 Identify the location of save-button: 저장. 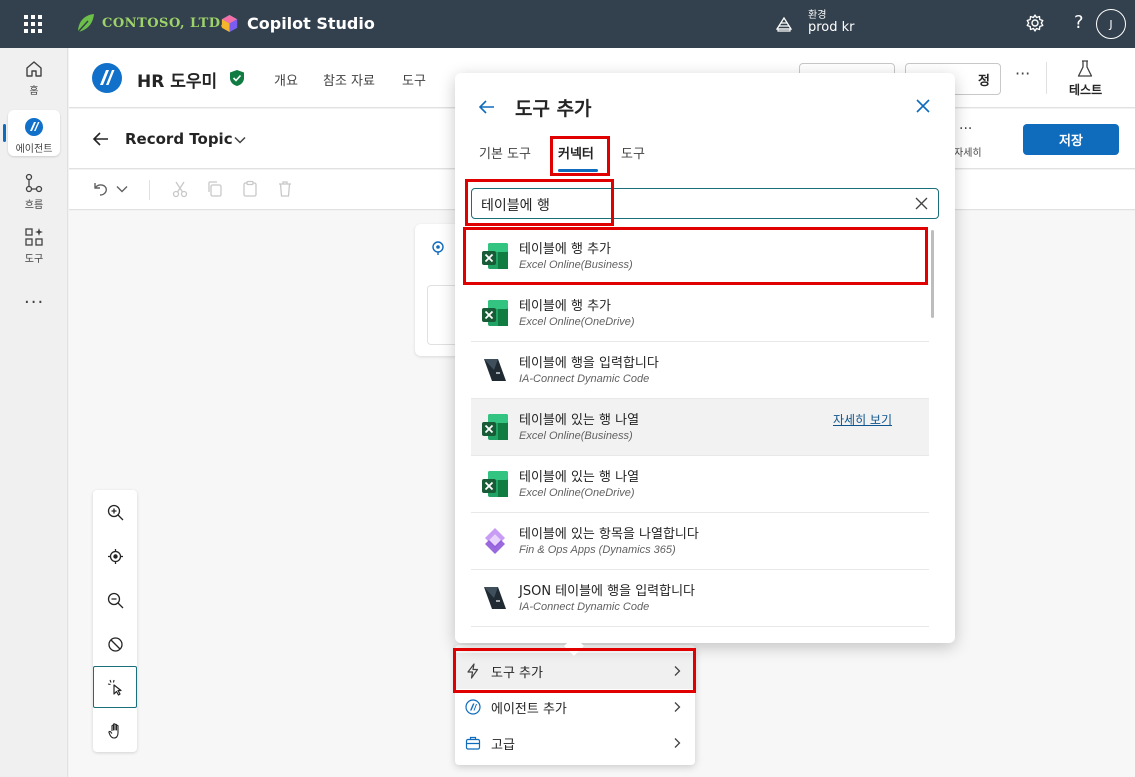
(1071, 139).